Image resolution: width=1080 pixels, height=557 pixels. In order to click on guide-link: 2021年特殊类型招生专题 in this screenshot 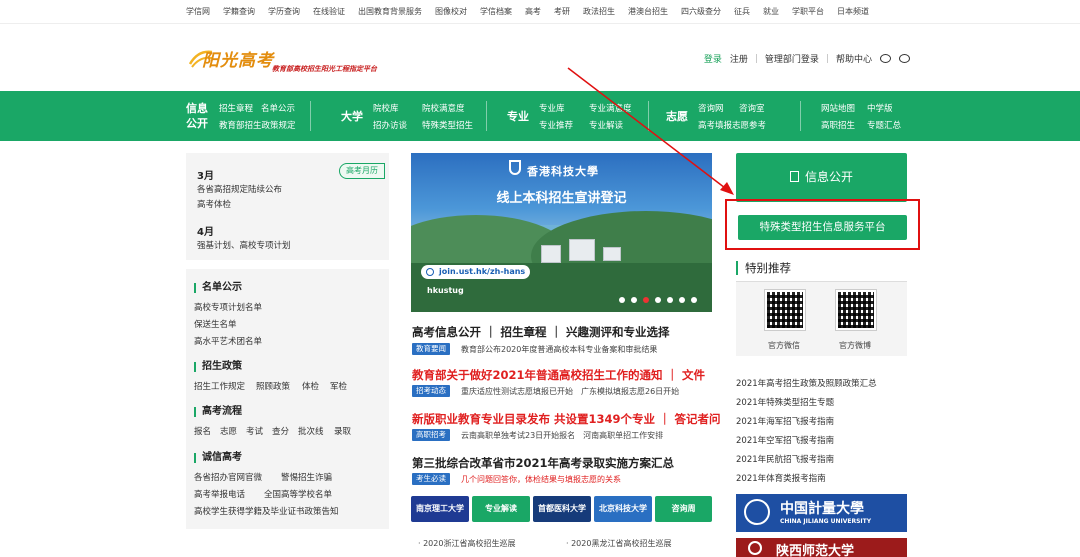, I will do `click(785, 402)`.